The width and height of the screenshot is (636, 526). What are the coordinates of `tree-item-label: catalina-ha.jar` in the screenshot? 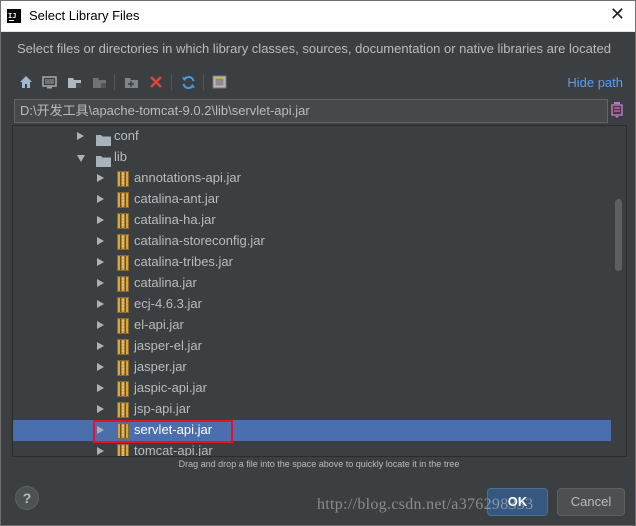 It's located at (175, 219).